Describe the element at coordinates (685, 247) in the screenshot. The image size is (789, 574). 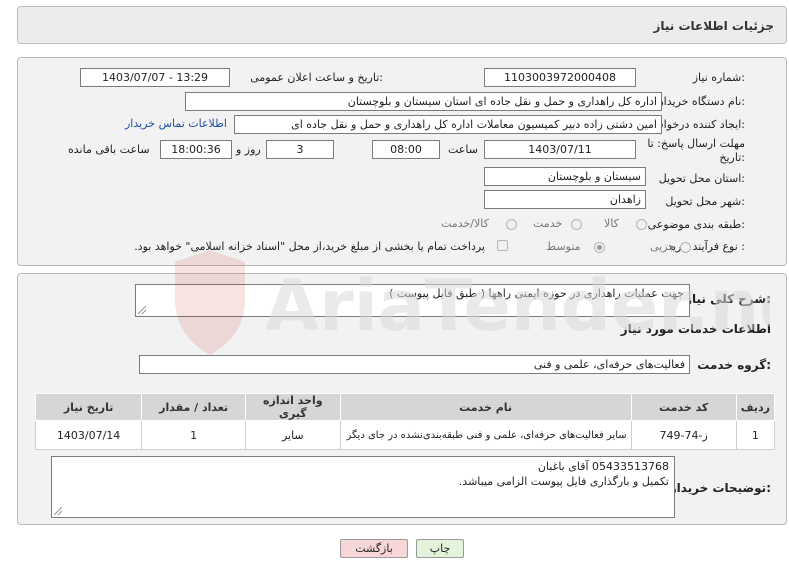
I see `process-radio-minor` at that location.